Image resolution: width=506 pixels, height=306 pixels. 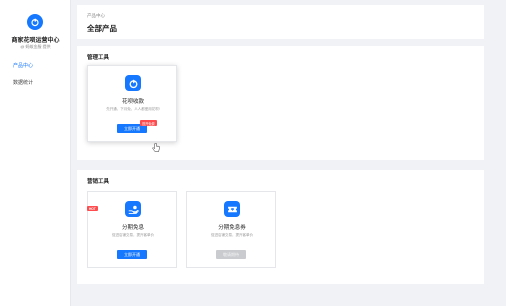 What do you see at coordinates (23, 65) in the screenshot?
I see `sidebar-item-product-center: 产品中心` at bounding box center [23, 65].